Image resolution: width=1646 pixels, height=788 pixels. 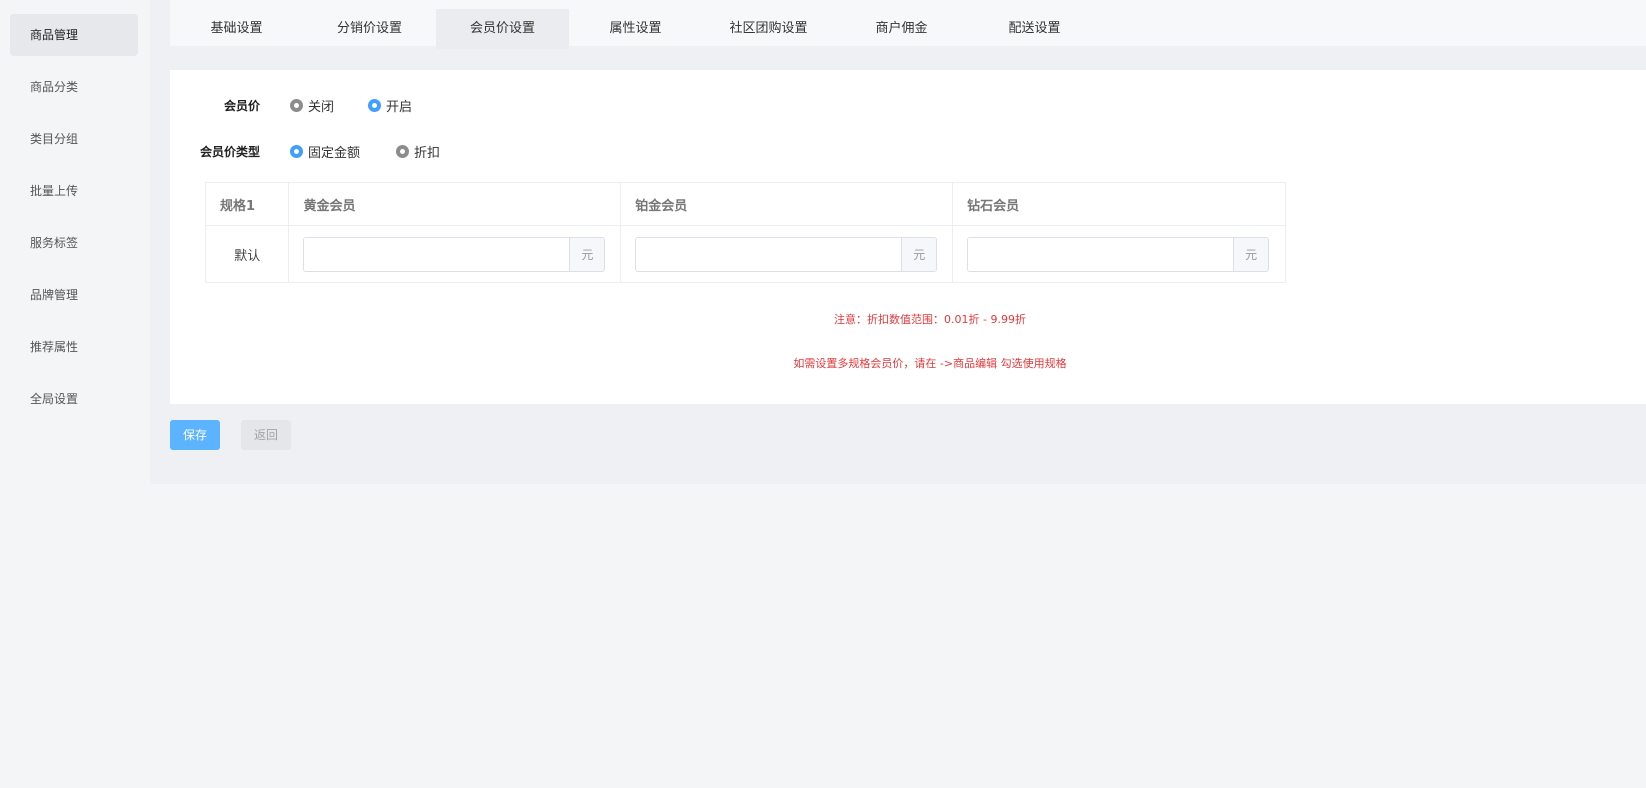 I want to click on radio-label: 关闭, so click(x=321, y=107).